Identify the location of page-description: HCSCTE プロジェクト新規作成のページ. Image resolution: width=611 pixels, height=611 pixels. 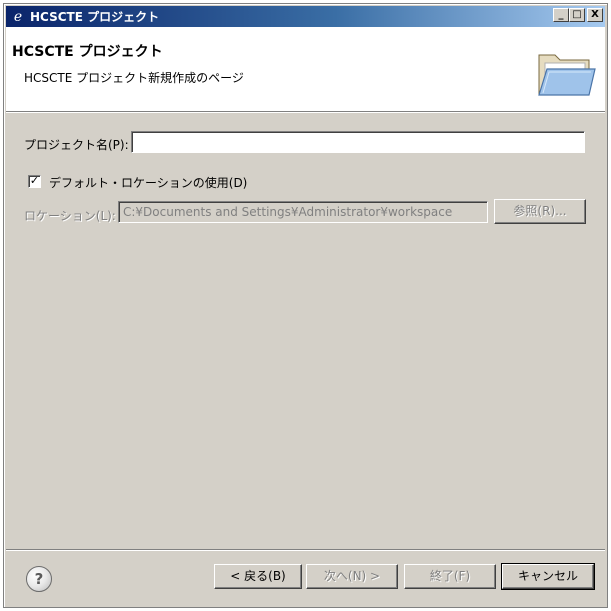
(134, 78).